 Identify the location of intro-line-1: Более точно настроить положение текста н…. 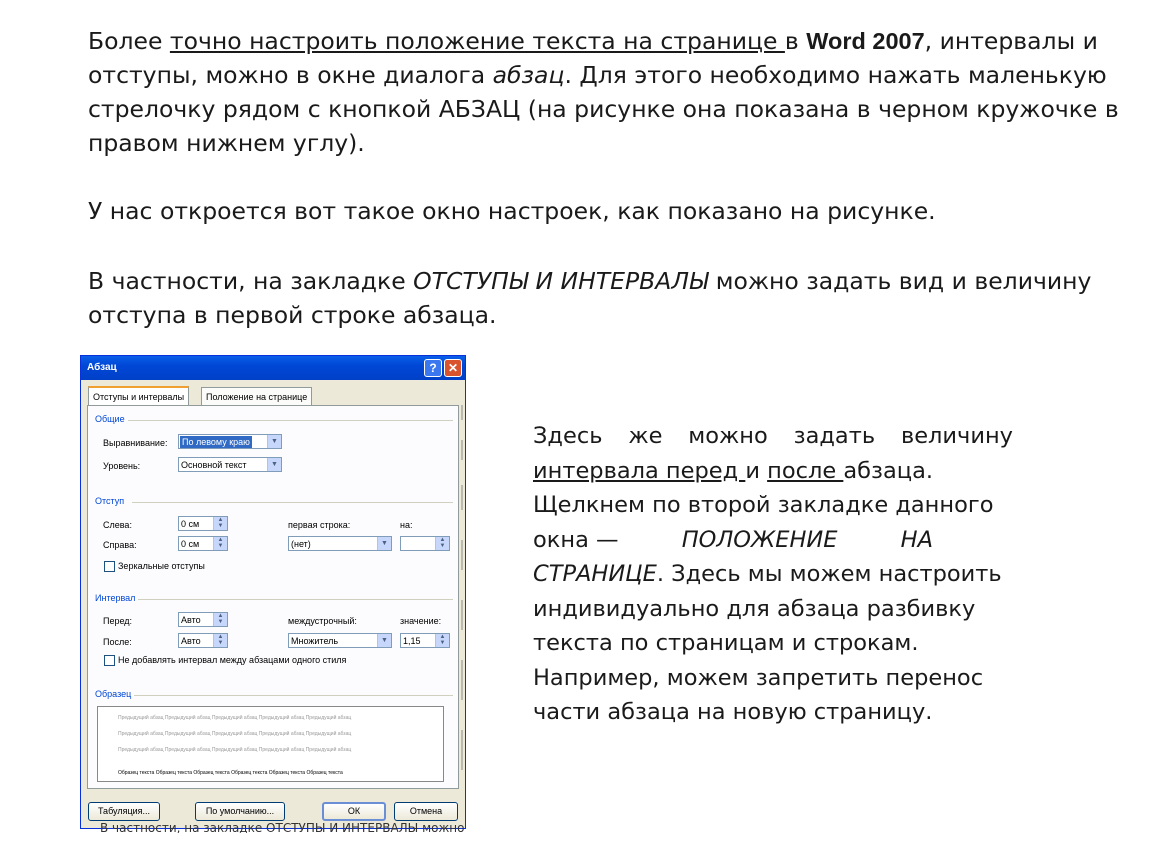
(593, 41).